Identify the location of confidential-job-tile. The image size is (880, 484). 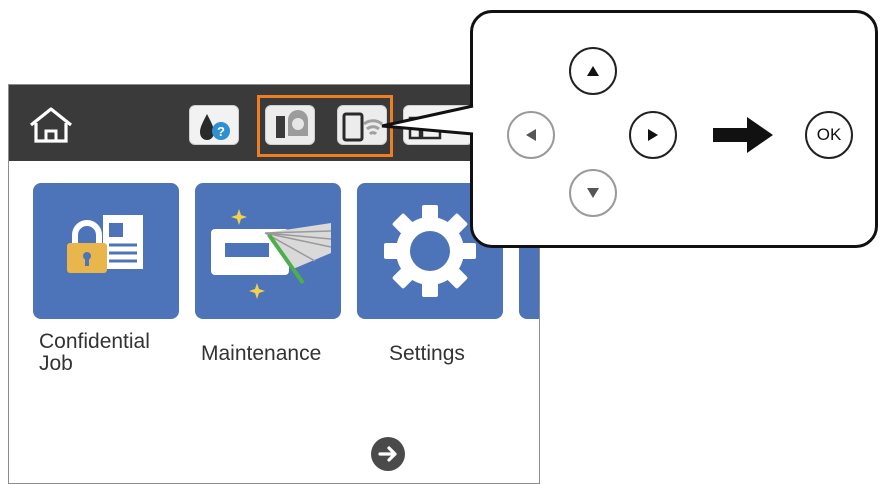
(106, 251).